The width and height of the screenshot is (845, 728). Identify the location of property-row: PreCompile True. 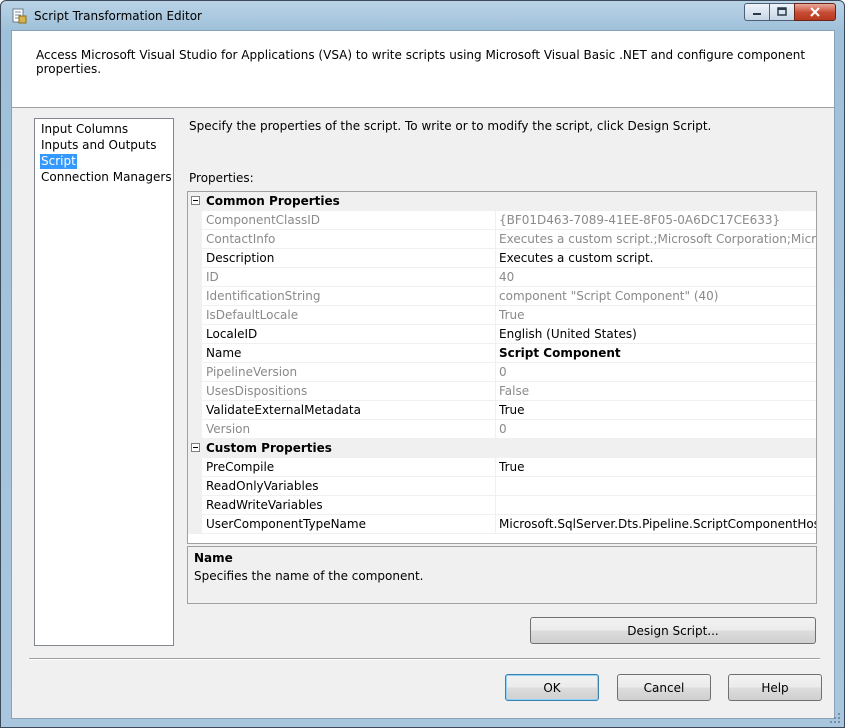
(502, 467).